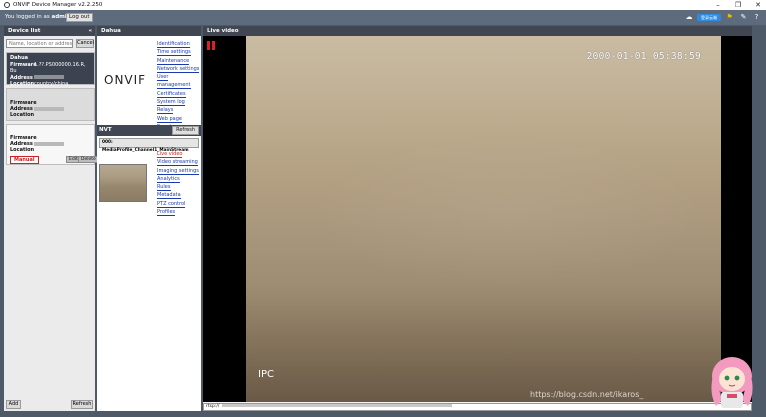 The height and width of the screenshot is (417, 766). Describe the element at coordinates (732, 382) in the screenshot. I see `mascot-sticker` at that location.